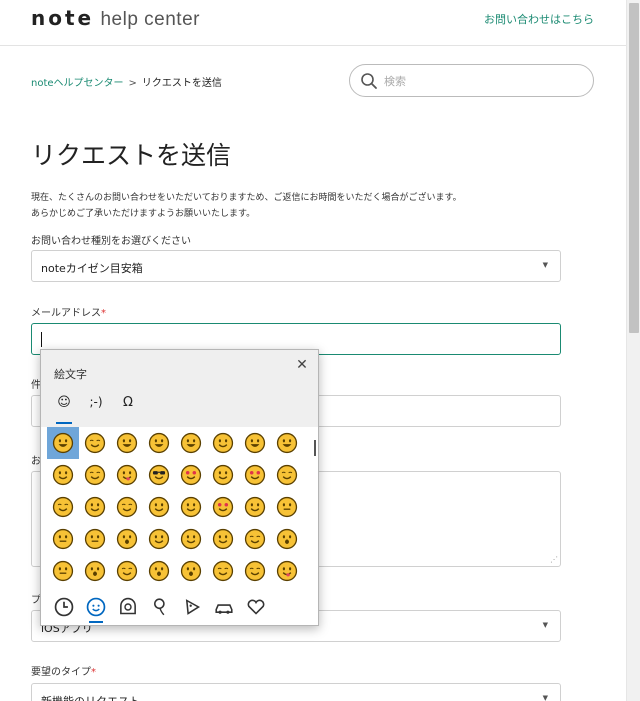 This screenshot has height=701, width=640. What do you see at coordinates (63, 571) in the screenshot?
I see `emoji-zipper-icon` at bounding box center [63, 571].